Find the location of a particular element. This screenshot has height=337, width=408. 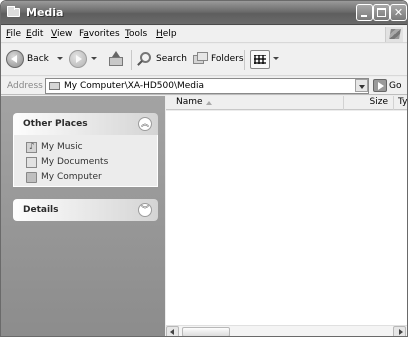

place-link-my-computer: My Computer is located at coordinates (85, 178).